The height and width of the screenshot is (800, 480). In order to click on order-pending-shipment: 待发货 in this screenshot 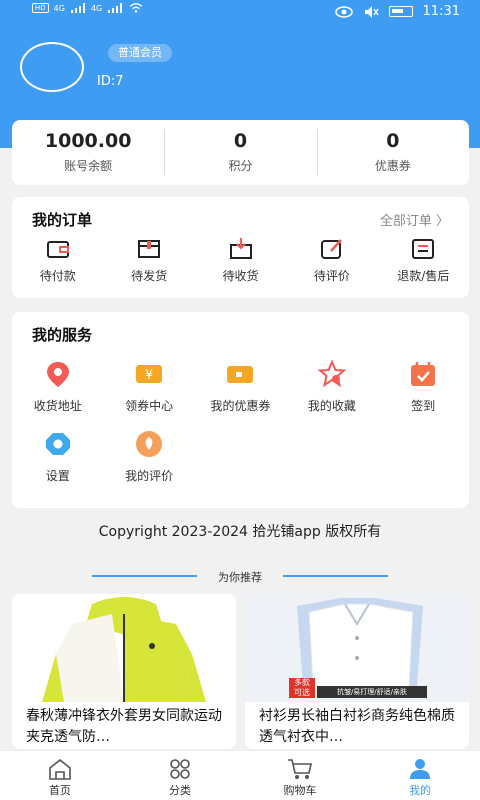, I will do `click(148, 260)`.